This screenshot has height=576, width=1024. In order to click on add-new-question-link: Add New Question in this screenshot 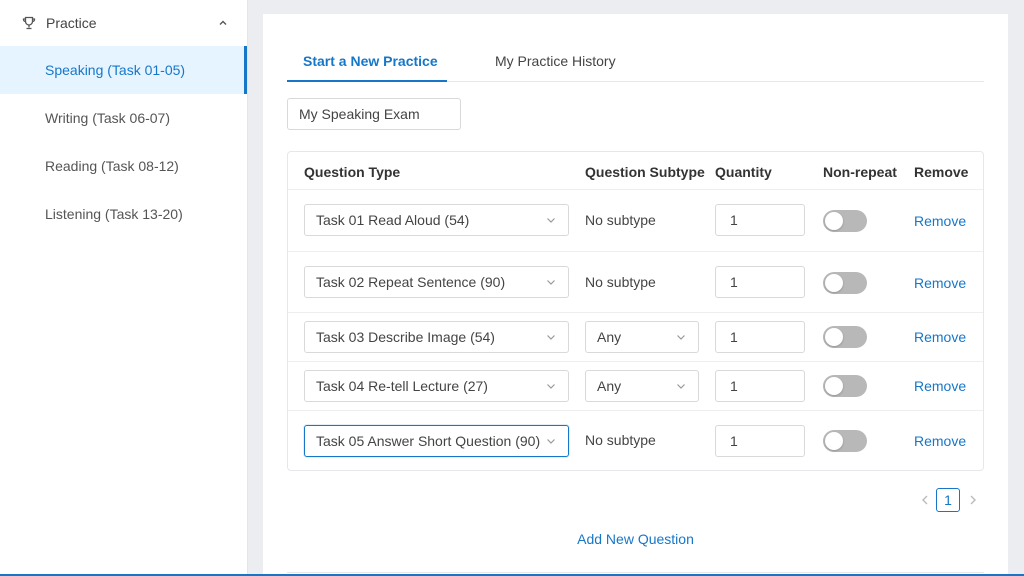, I will do `click(635, 539)`.